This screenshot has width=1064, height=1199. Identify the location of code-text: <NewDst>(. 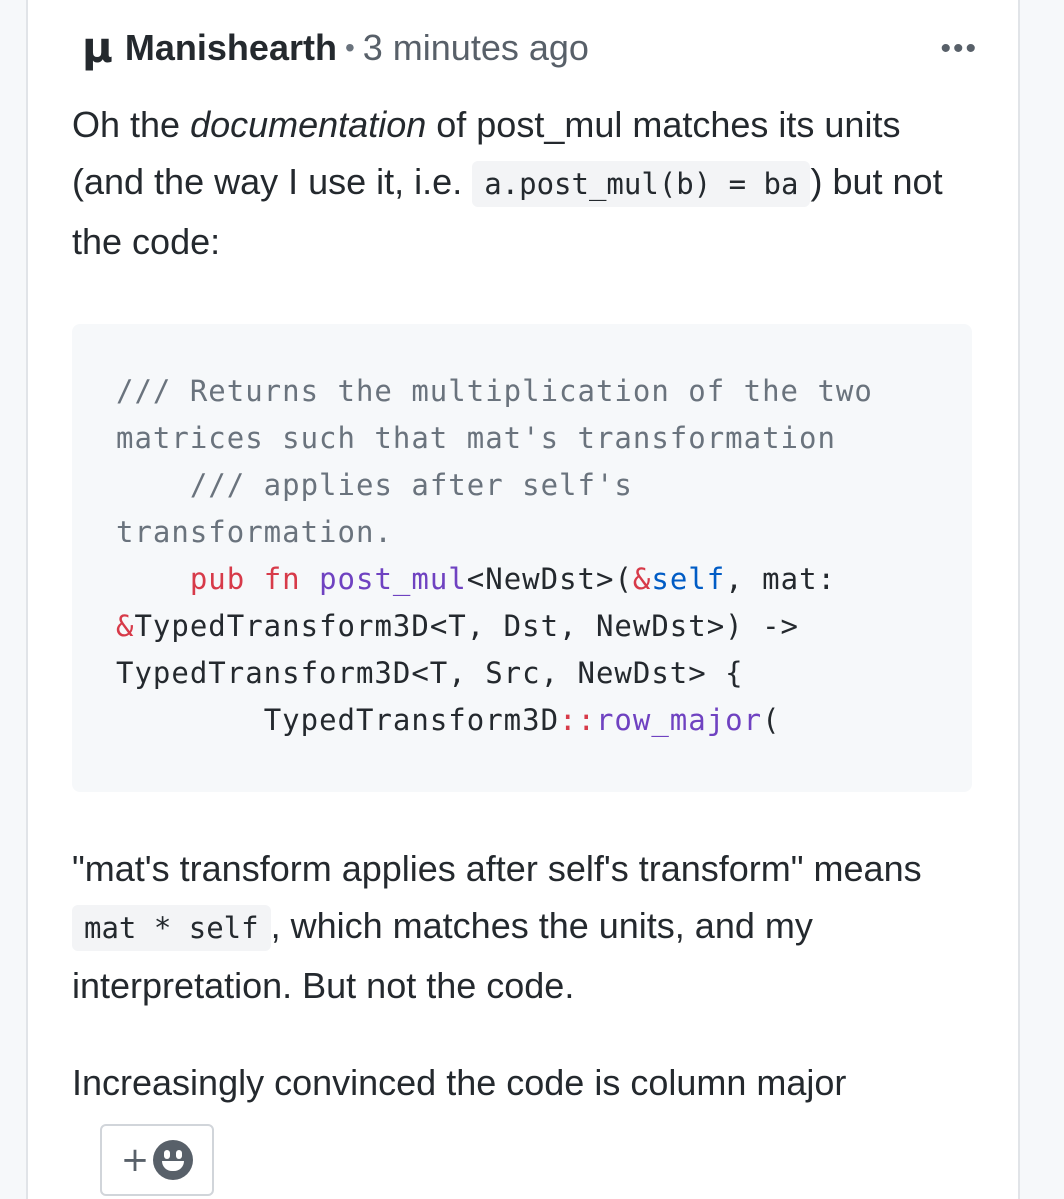
(549, 579).